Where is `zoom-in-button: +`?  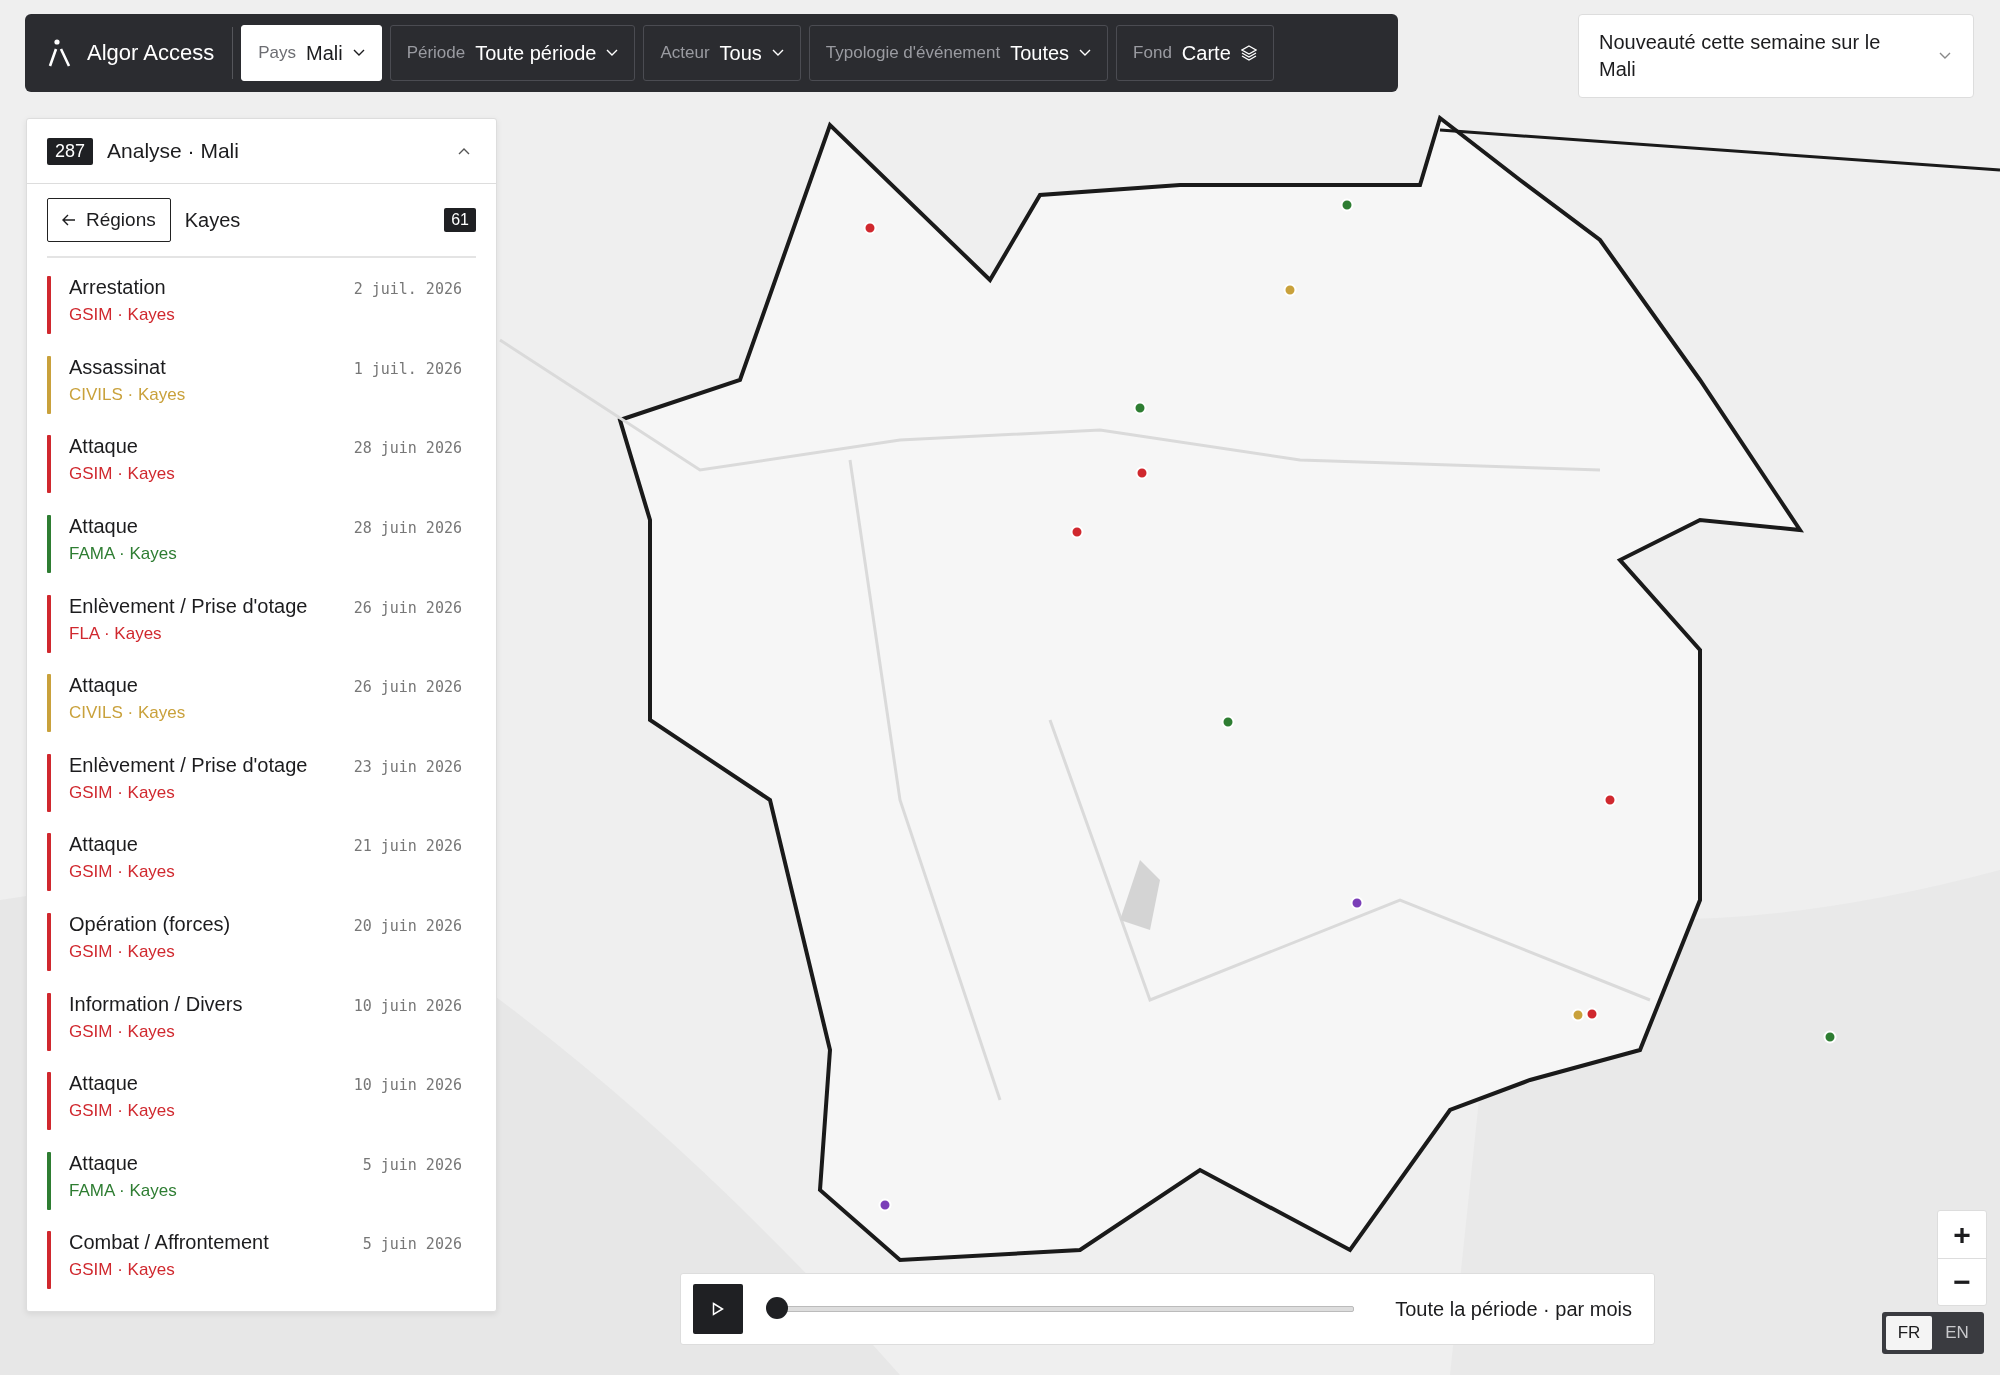 zoom-in-button: + is located at coordinates (1962, 1234).